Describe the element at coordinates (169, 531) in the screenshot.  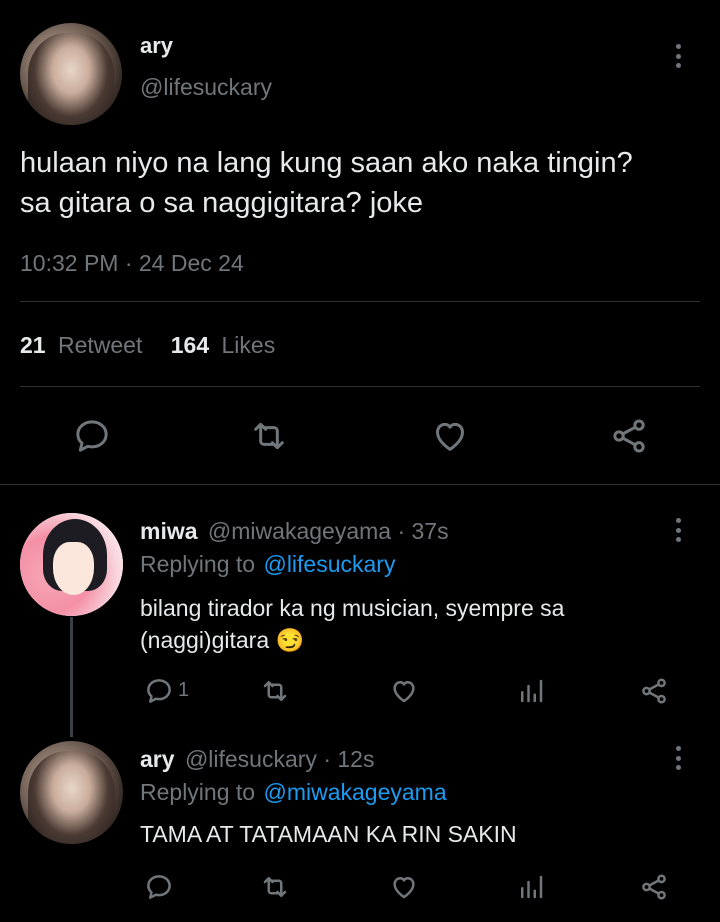
I see `reply-display-name: miwa` at that location.